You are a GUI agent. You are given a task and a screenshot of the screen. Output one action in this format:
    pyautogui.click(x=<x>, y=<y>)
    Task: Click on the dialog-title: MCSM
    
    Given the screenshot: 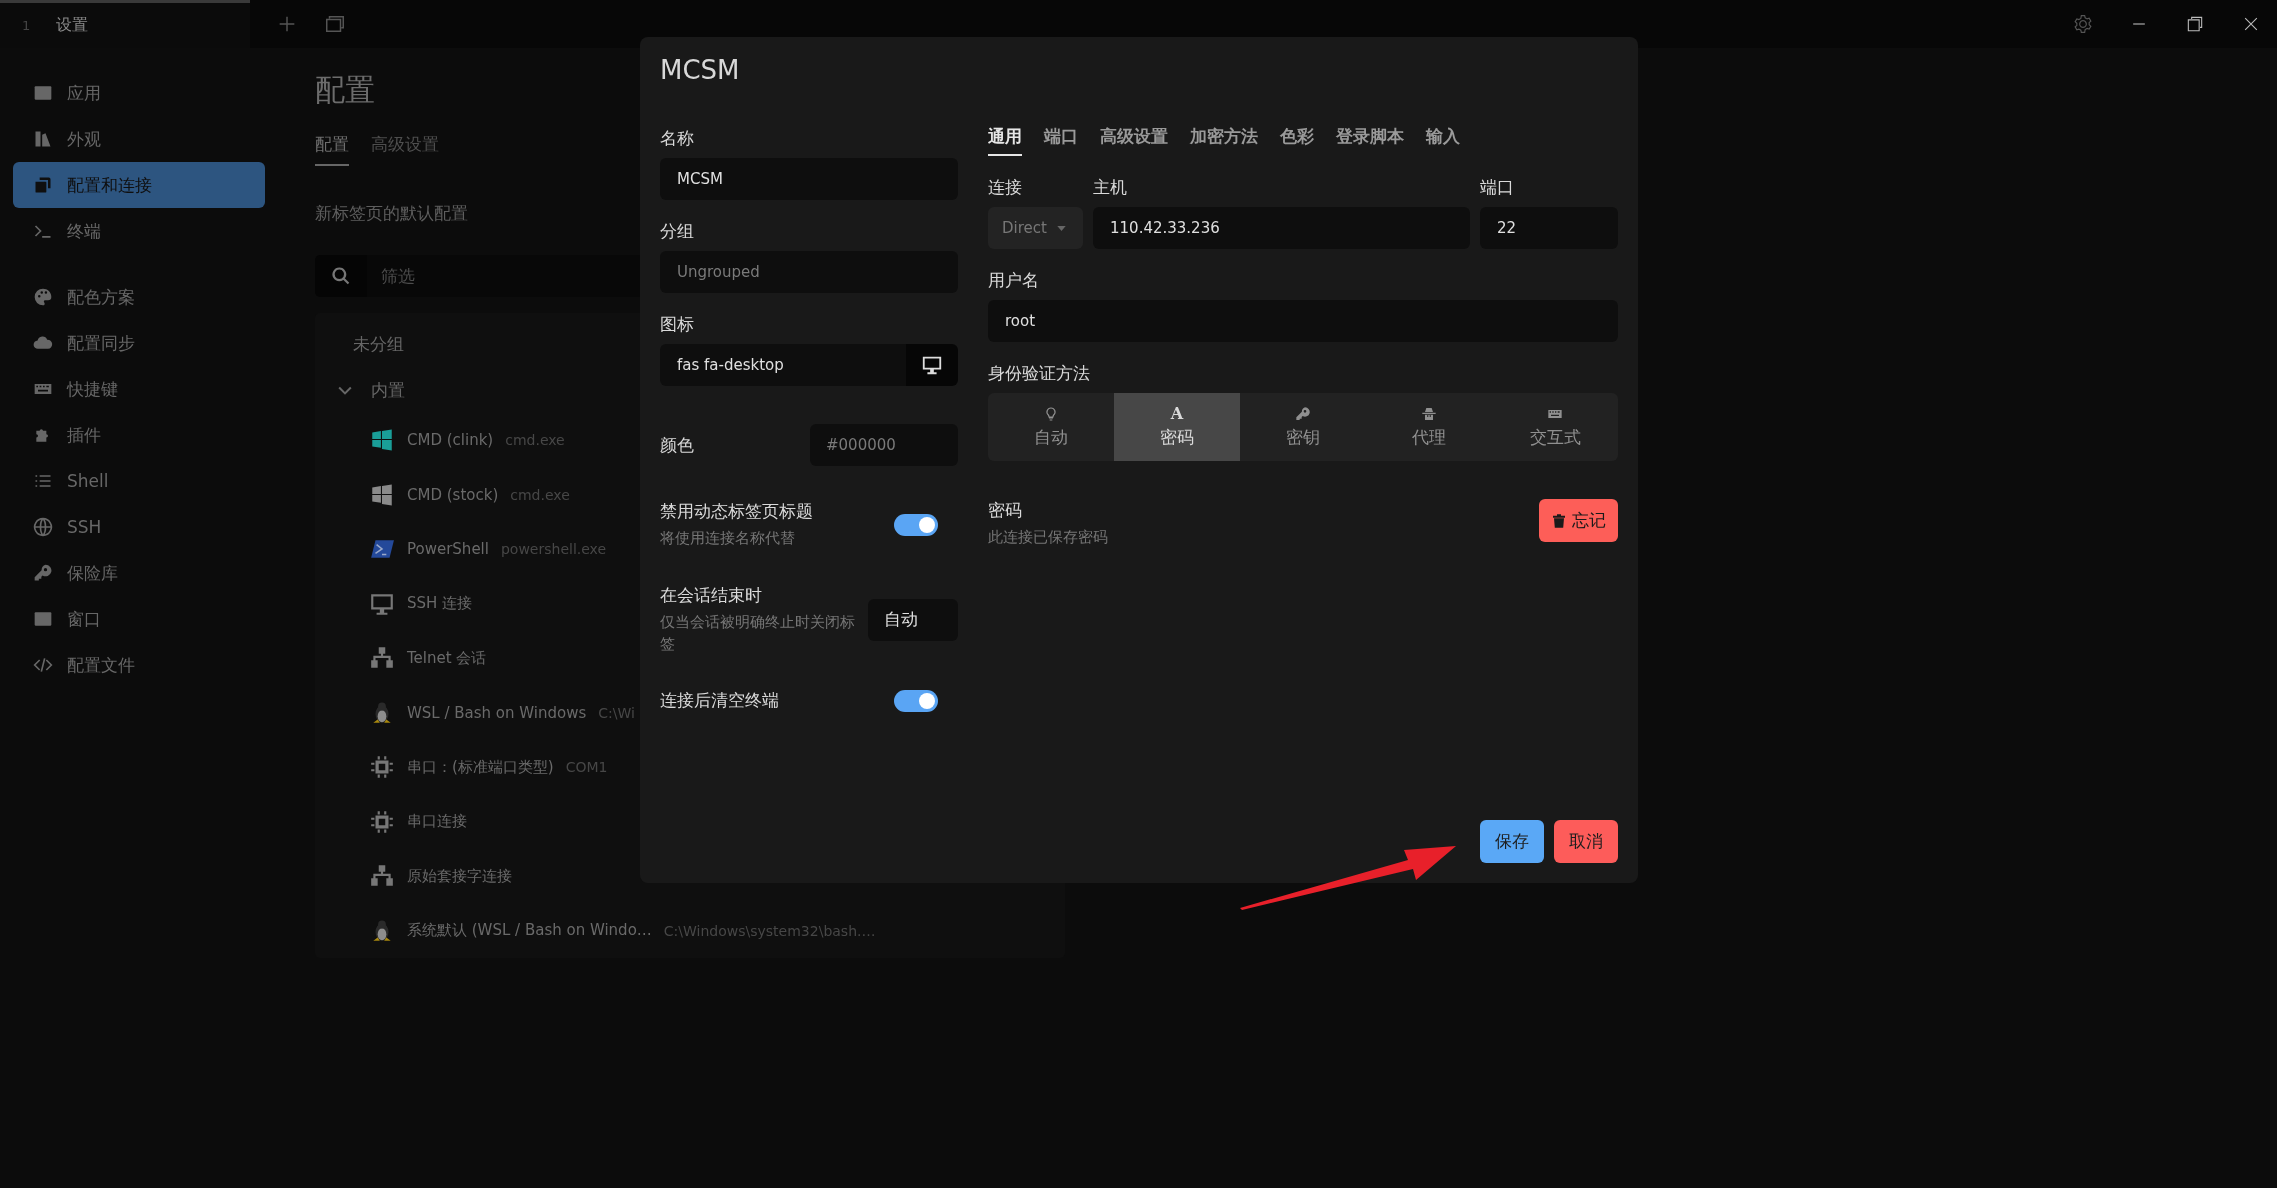 What is the action you would take?
    pyautogui.click(x=700, y=70)
    